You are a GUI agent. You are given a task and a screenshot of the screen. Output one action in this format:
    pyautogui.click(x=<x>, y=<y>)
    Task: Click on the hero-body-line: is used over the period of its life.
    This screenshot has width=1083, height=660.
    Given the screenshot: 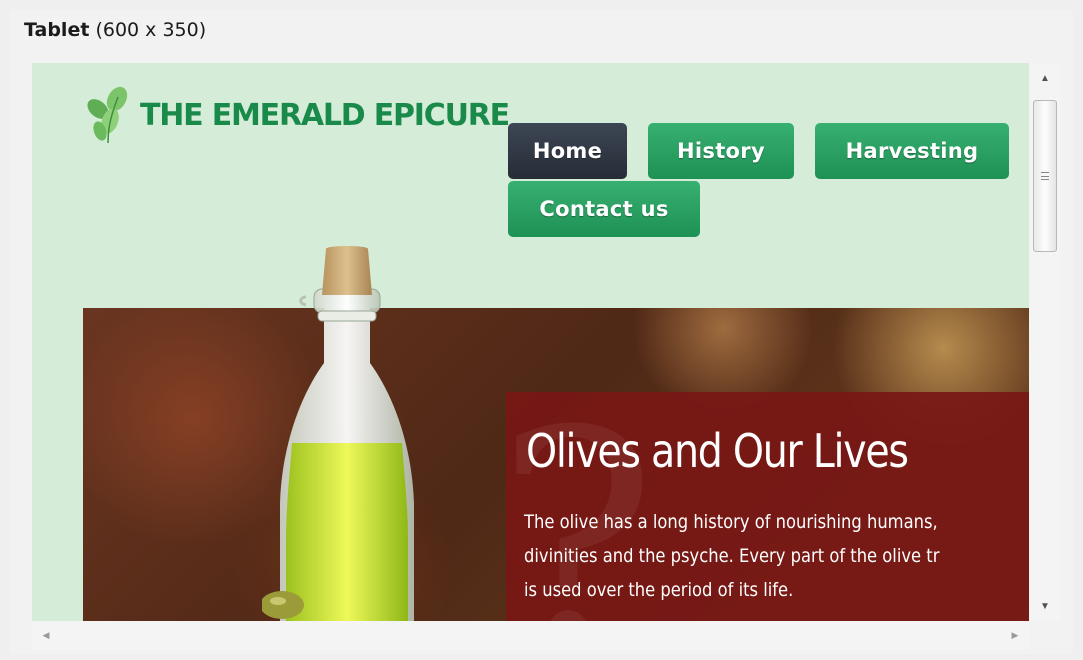 What is the action you would take?
    pyautogui.click(x=659, y=590)
    